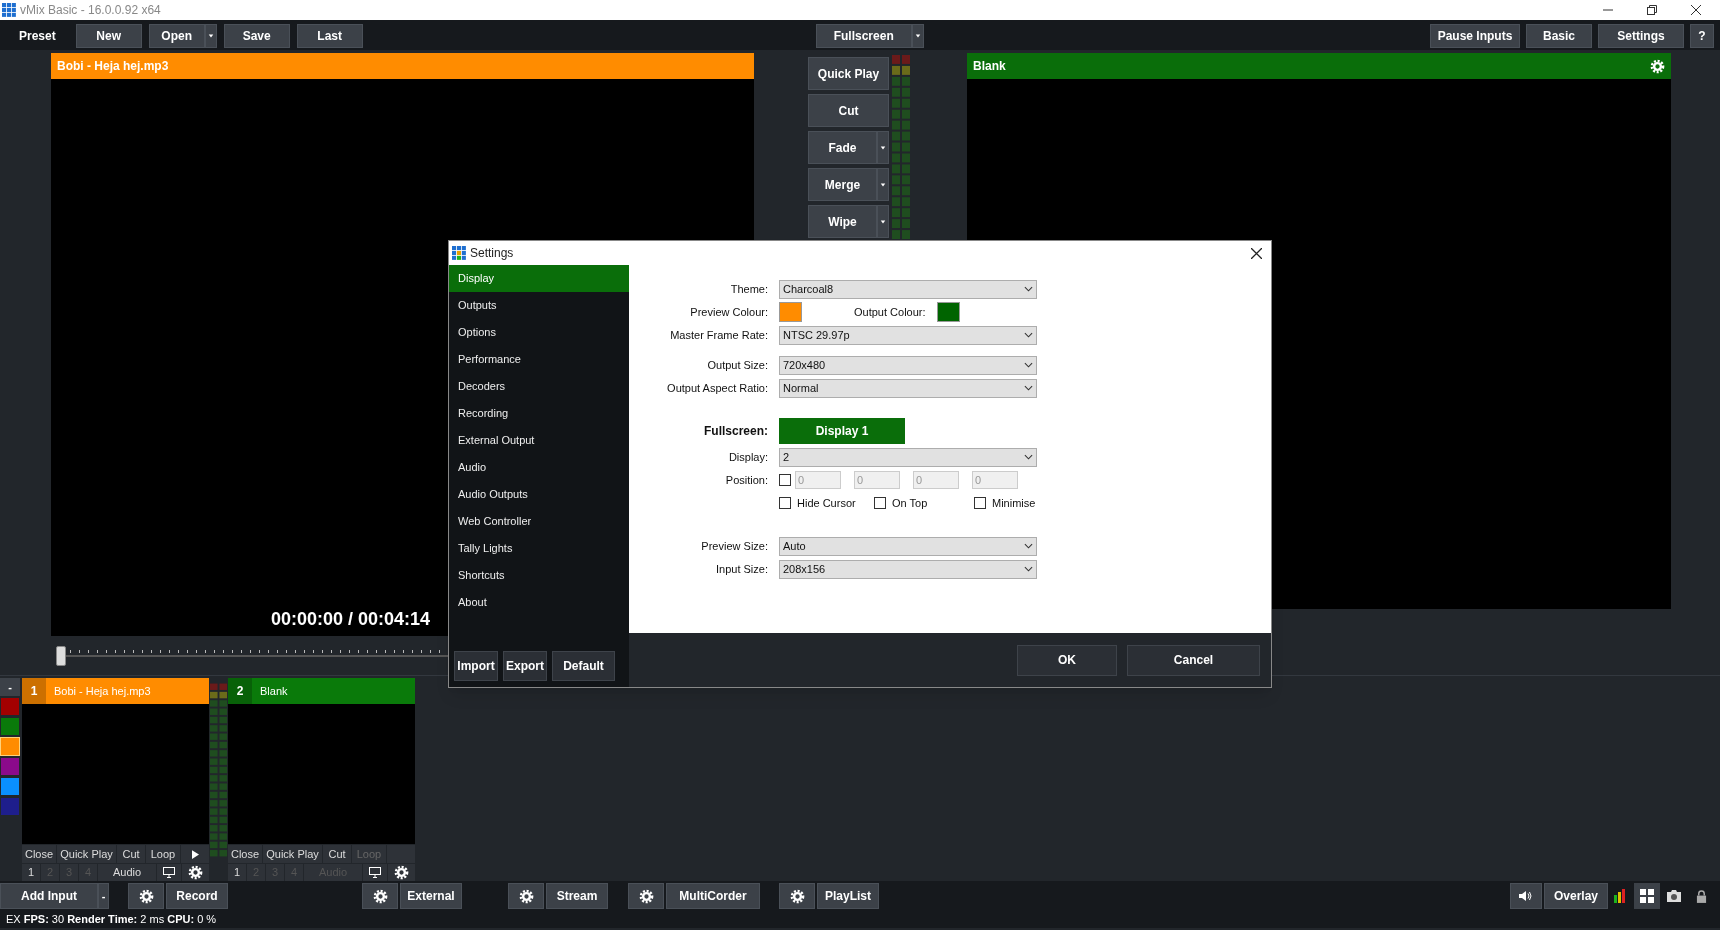 The height and width of the screenshot is (930, 1720). What do you see at coordinates (848, 896) in the screenshot?
I see `toolbar-button: PlayList` at bounding box center [848, 896].